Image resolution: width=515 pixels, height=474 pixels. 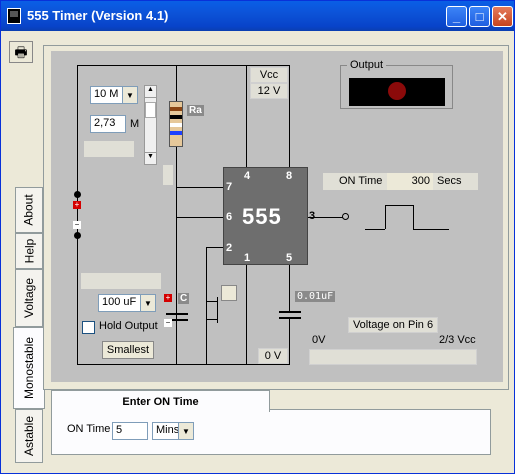 What do you see at coordinates (289, 342) in the screenshot?
I see `wire-cap2` at bounding box center [289, 342].